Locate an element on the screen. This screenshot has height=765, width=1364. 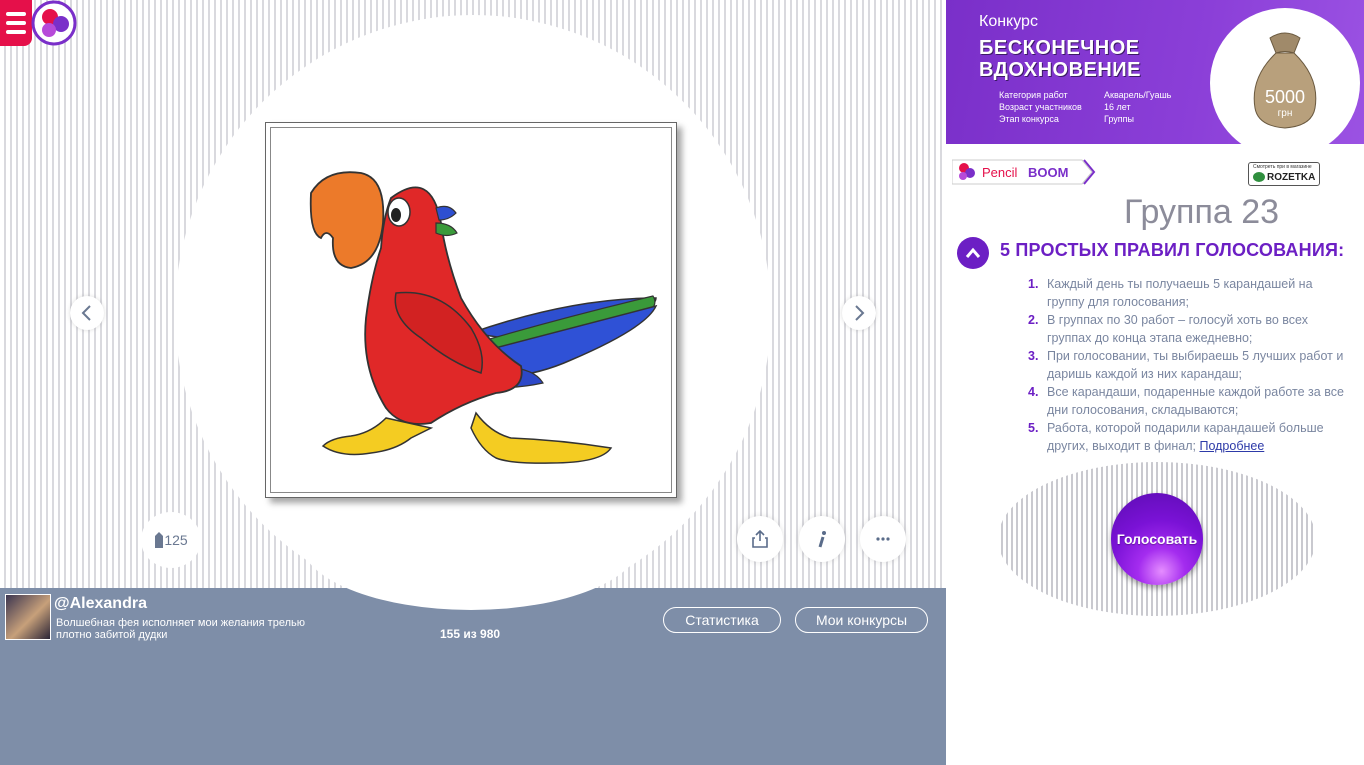
chevron-left-icon is located at coordinates (86, 313).